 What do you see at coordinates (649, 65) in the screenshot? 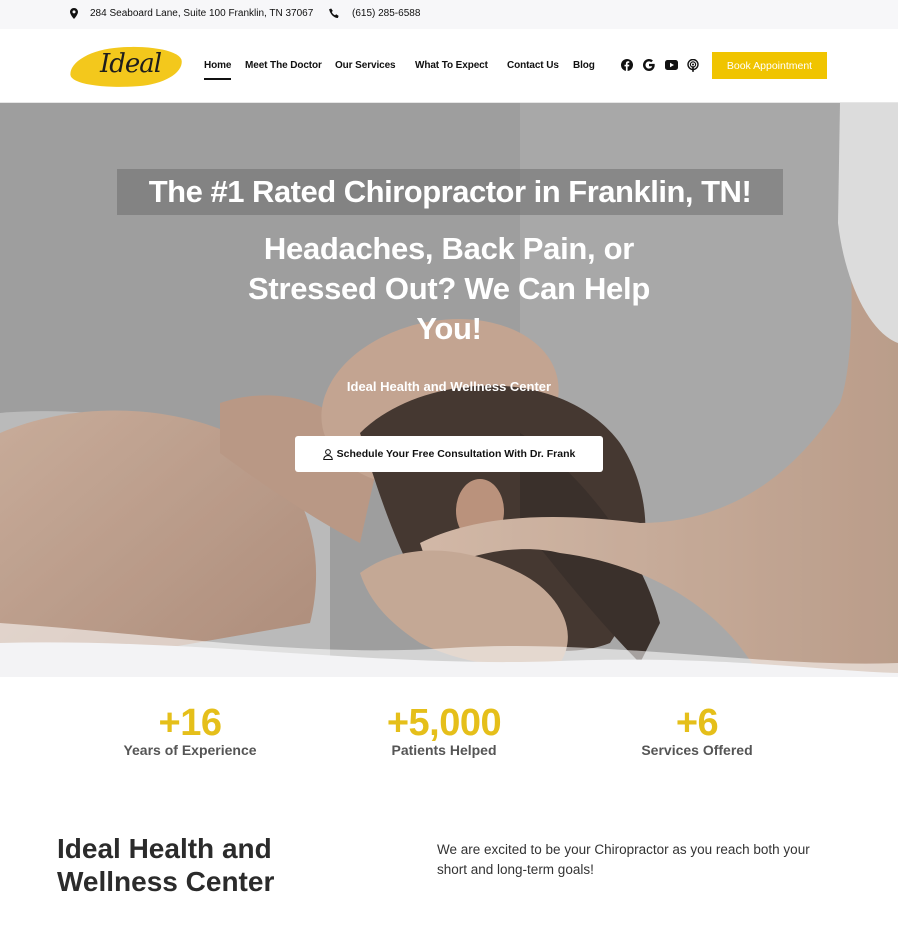
I see `google-icon` at bounding box center [649, 65].